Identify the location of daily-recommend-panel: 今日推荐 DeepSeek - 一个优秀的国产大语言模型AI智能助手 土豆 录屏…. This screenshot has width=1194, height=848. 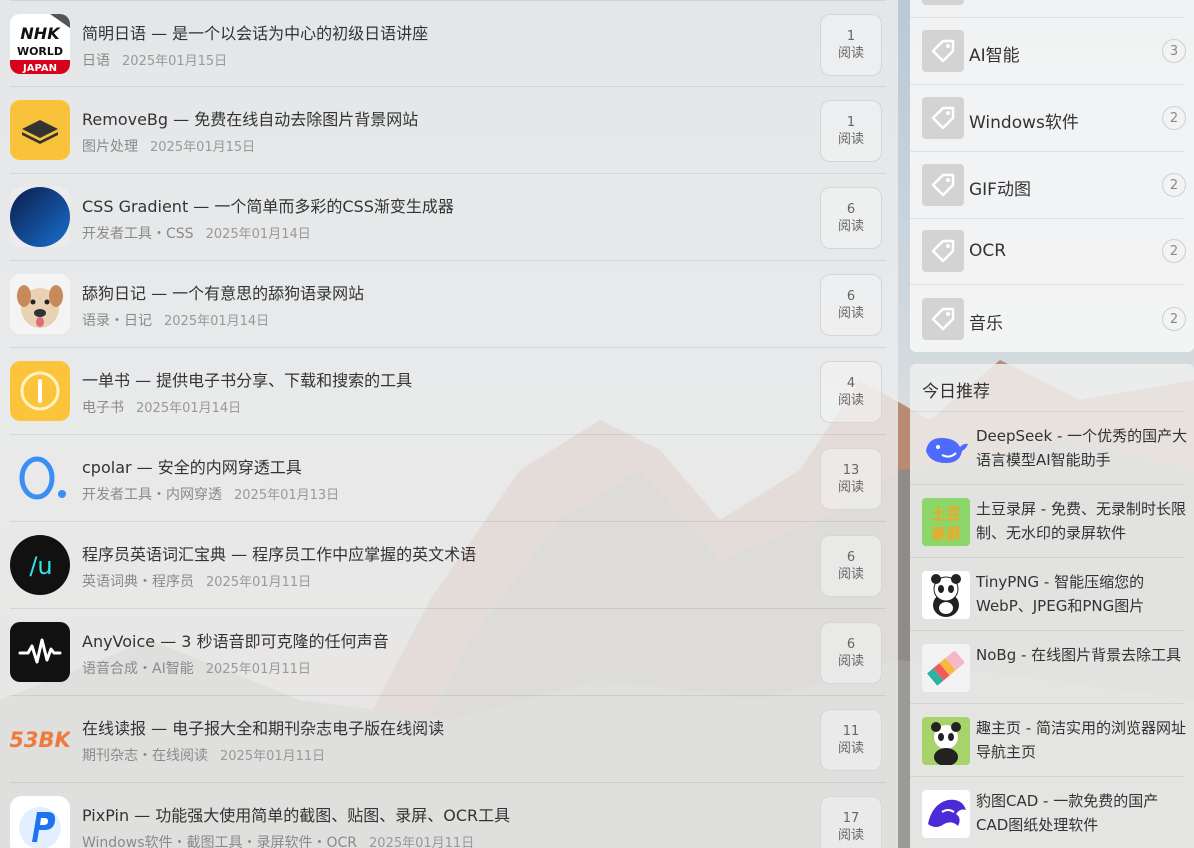
(1052, 606).